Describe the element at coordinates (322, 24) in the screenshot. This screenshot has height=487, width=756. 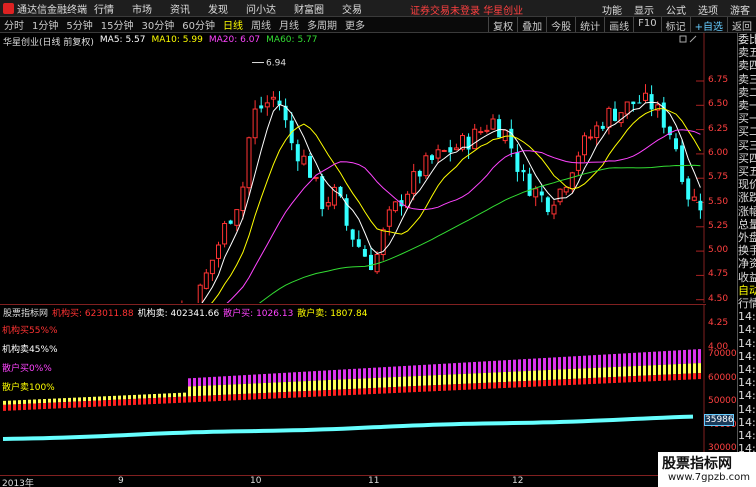
I see `period-tab: 多周期` at that location.